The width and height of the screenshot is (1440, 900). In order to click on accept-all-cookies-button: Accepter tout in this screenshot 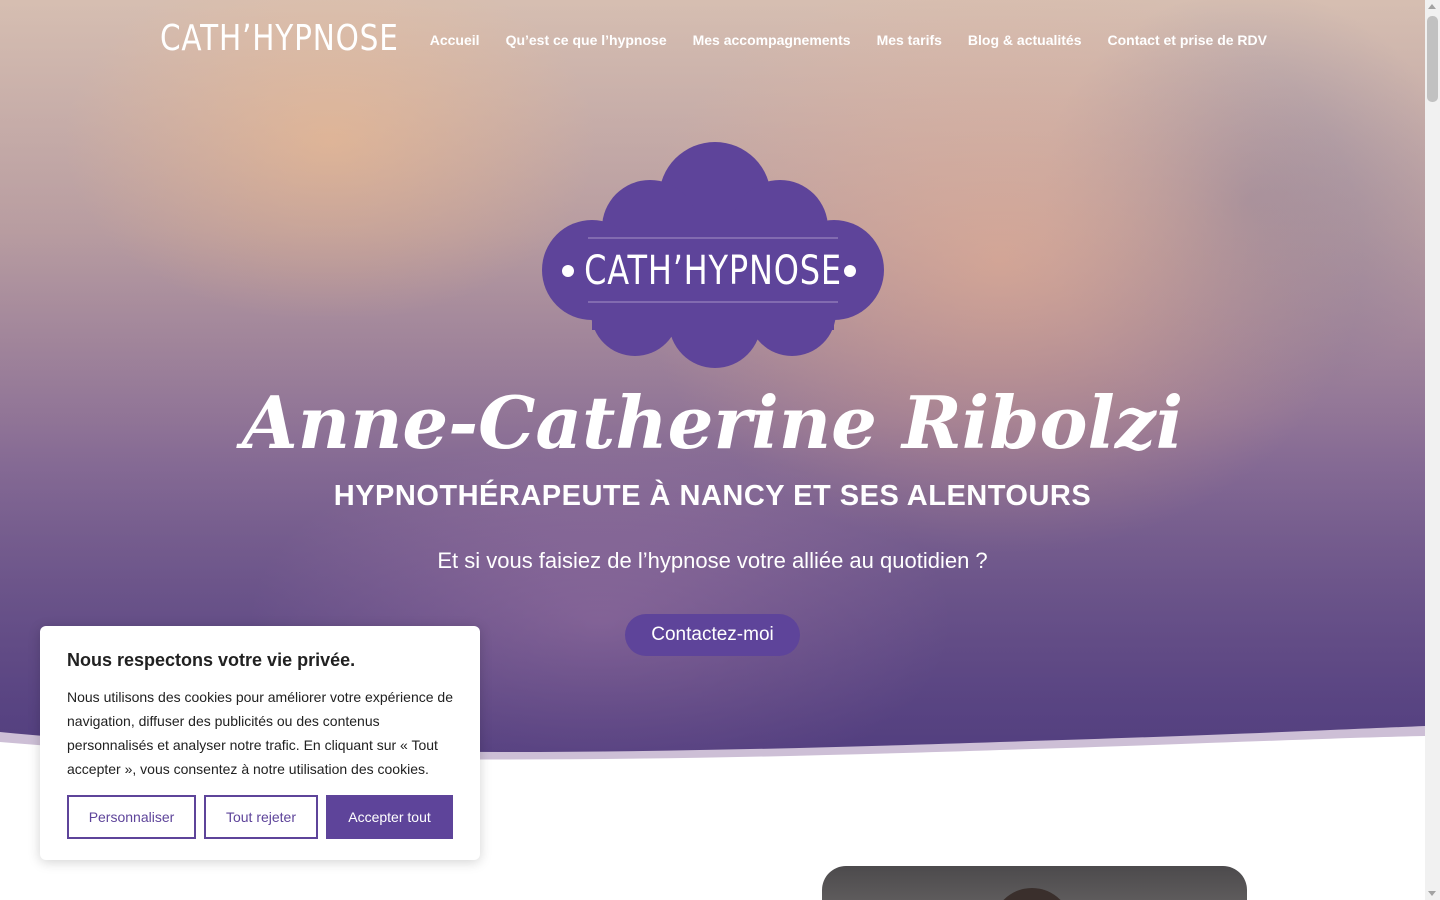, I will do `click(389, 817)`.